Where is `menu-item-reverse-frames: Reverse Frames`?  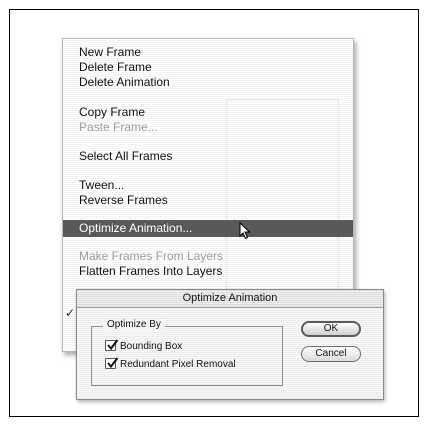
menu-item-reverse-frames: Reverse Frames is located at coordinates (208, 200).